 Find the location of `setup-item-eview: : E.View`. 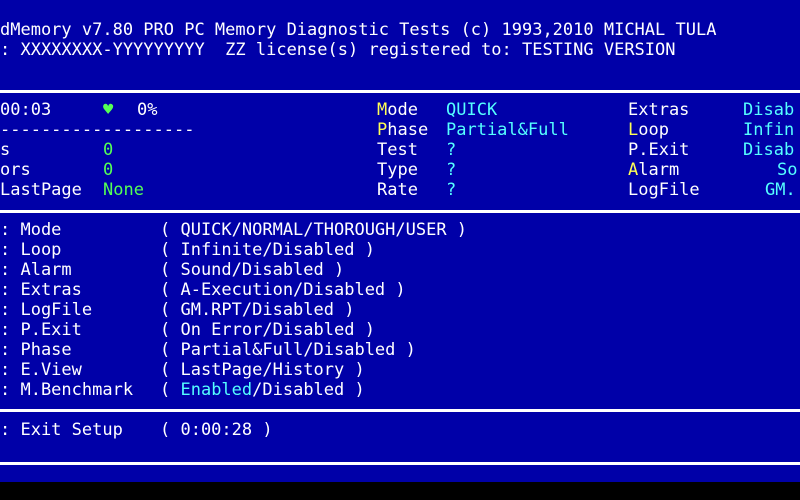

setup-item-eview: : E.View is located at coordinates (41, 370).